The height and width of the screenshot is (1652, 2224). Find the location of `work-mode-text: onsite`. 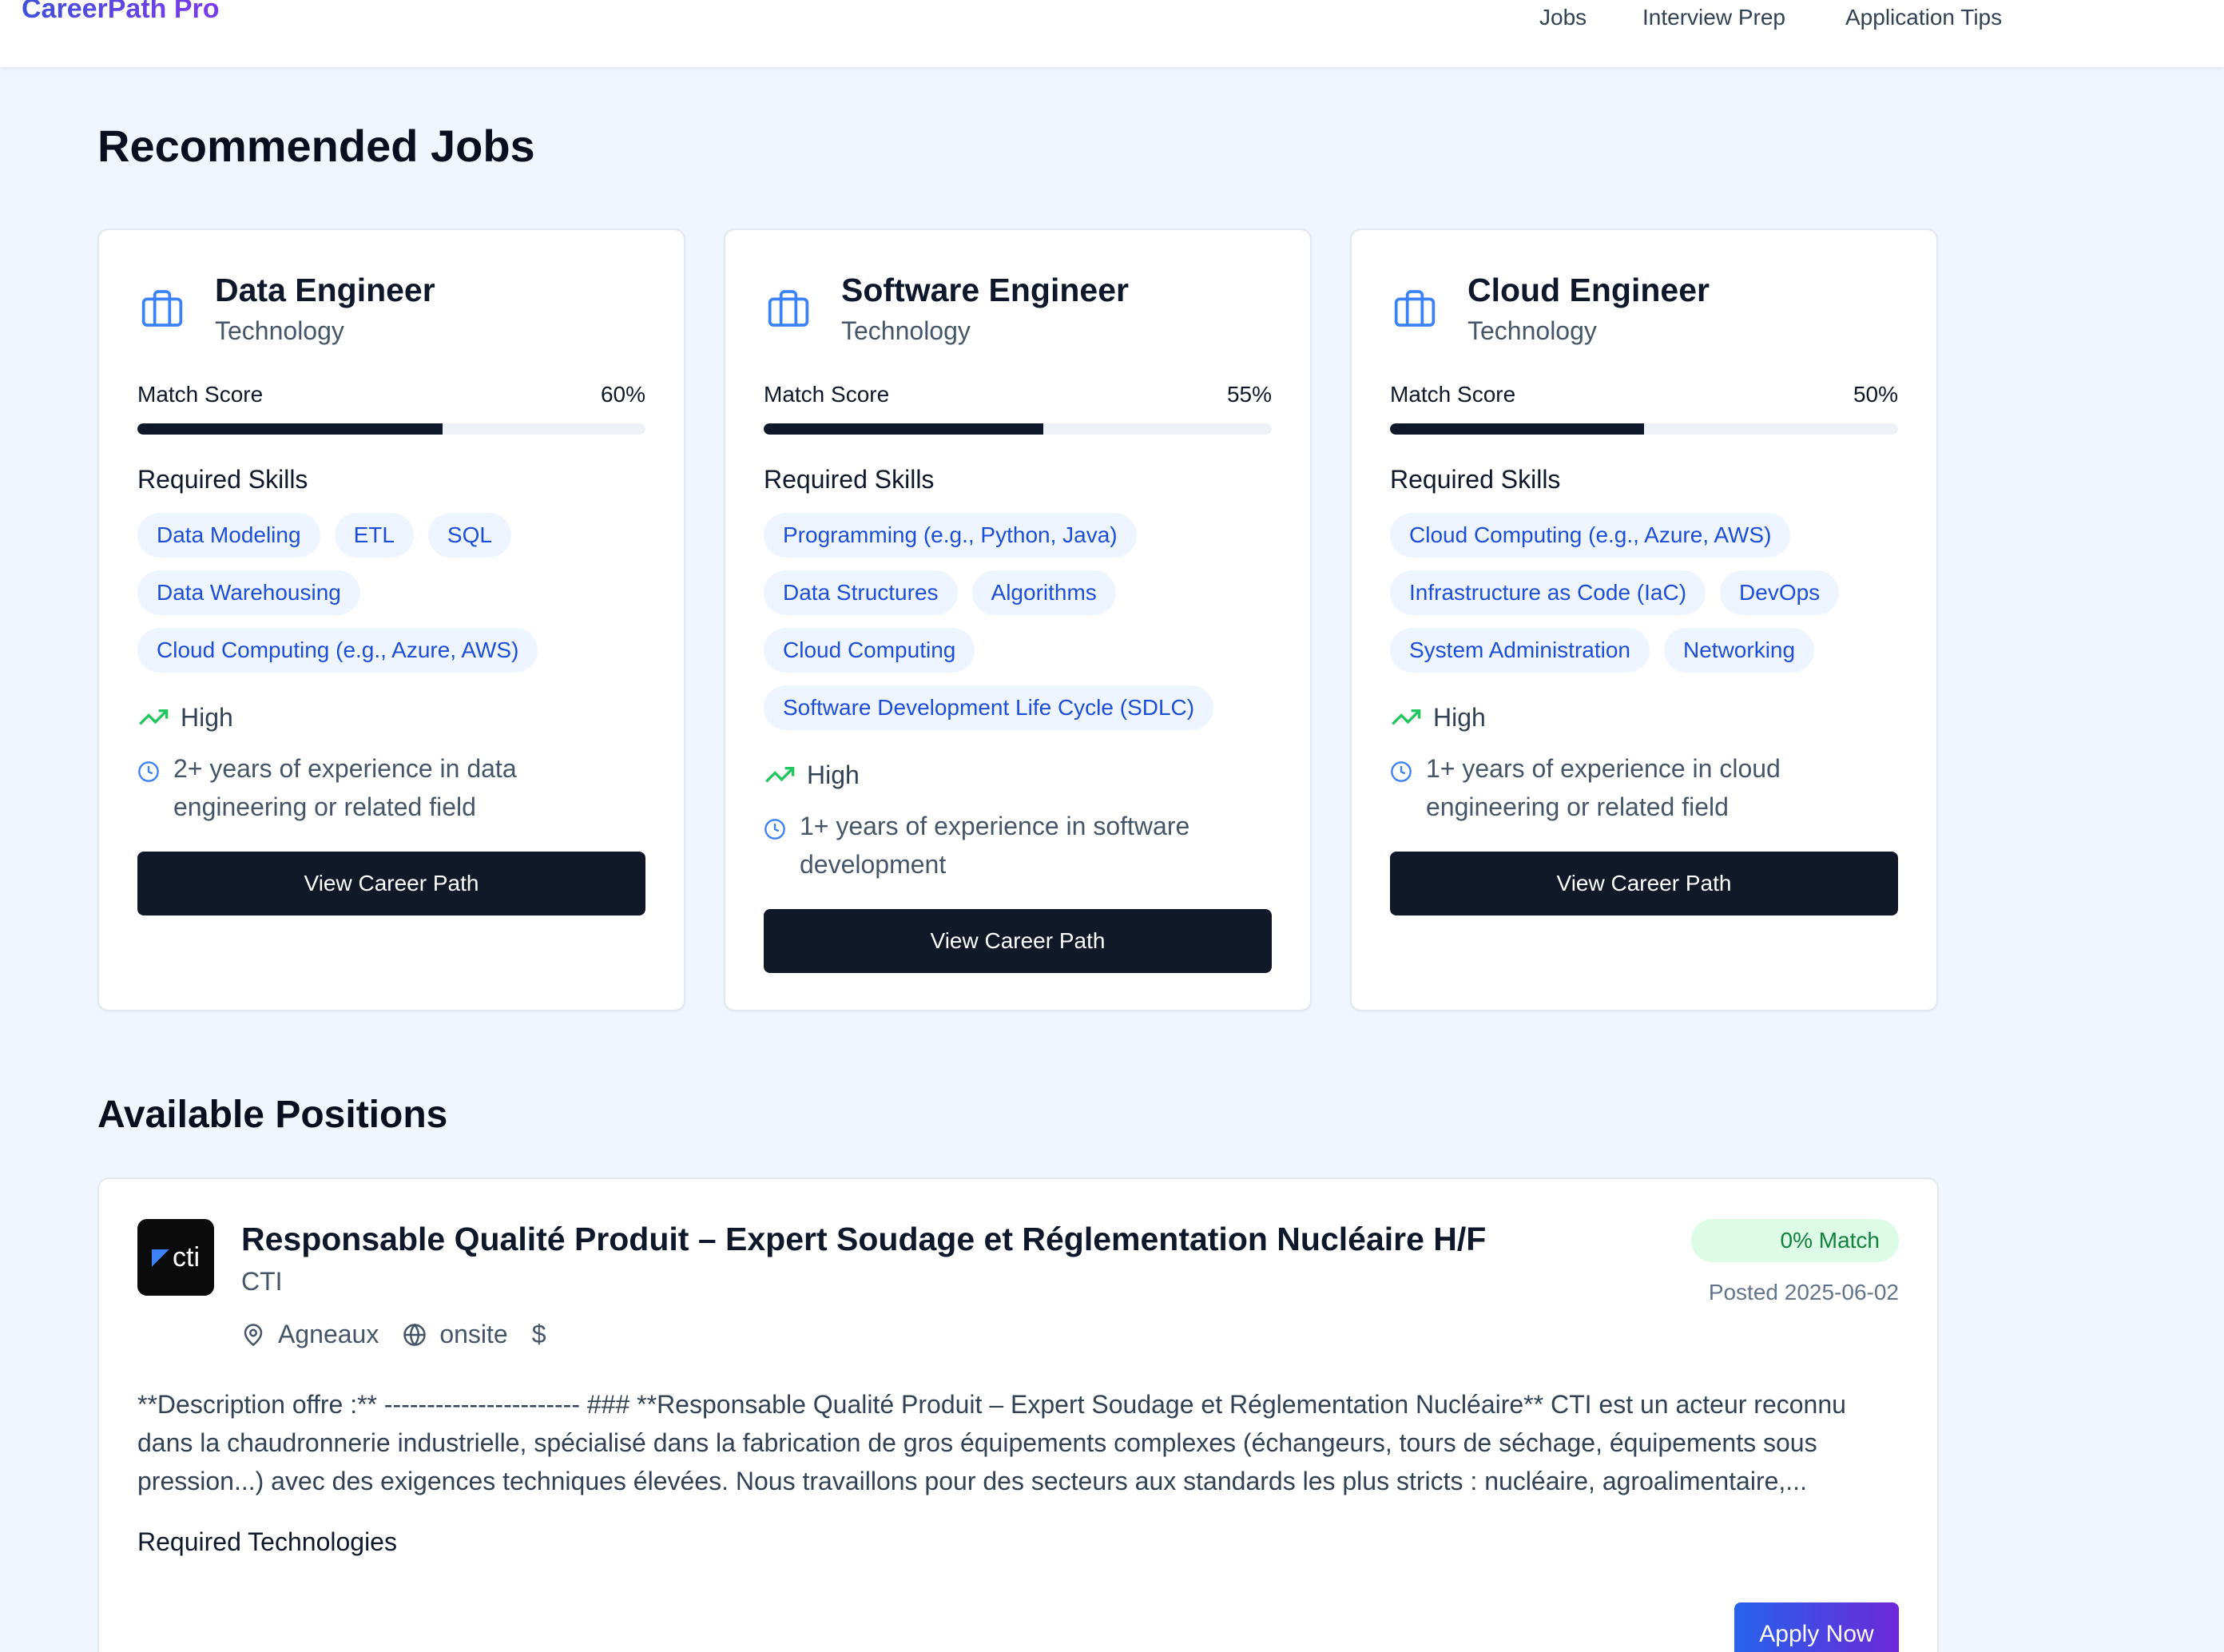

work-mode-text: onsite is located at coordinates (473, 1334).